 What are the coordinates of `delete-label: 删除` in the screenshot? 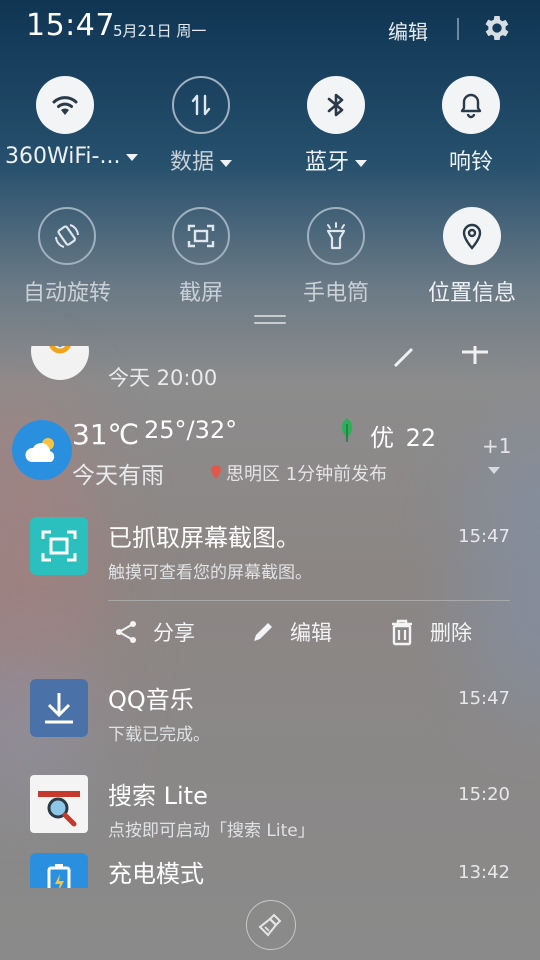 It's located at (451, 633).